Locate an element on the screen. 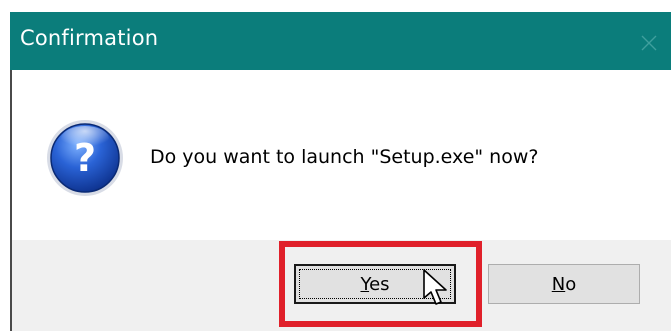  dialog-message: Do you want to launch "Setup.exe" now? is located at coordinates (344, 157).